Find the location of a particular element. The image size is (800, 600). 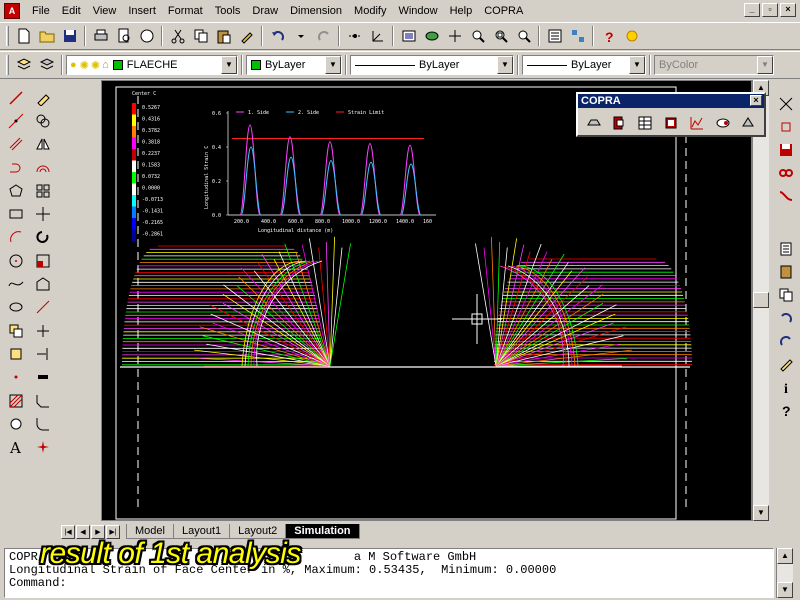

mirror-icon is located at coordinates (43, 144).